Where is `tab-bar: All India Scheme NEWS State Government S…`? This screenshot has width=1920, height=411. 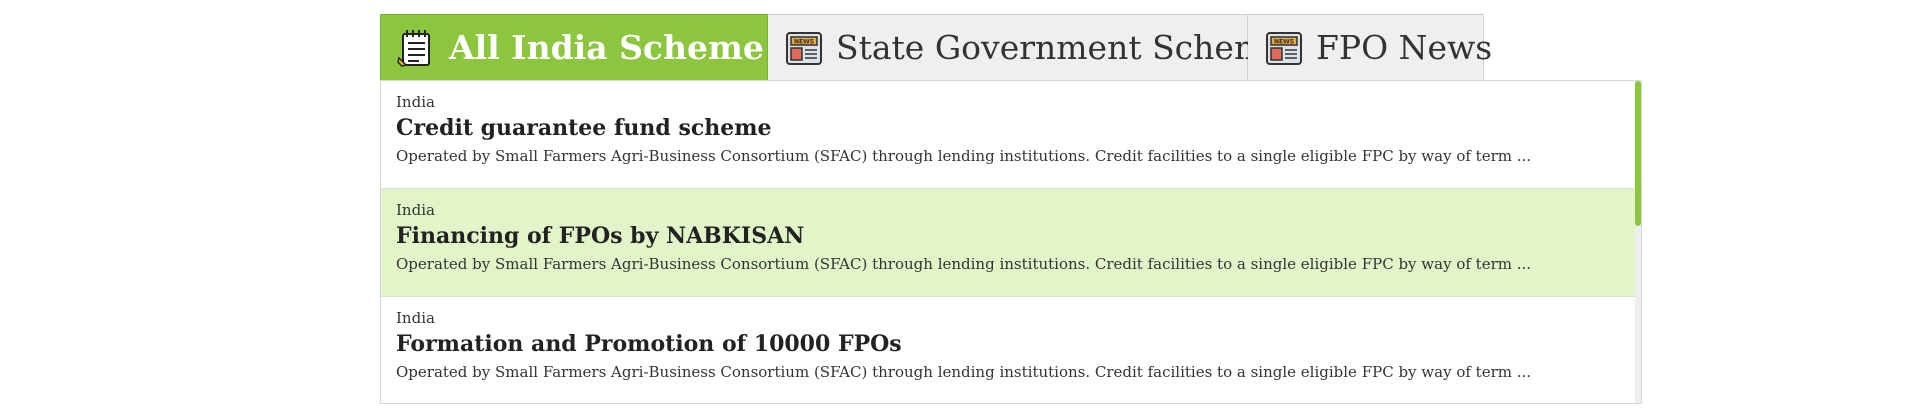
tab-bar: All India Scheme NEWS State Government S… is located at coordinates (1011, 47).